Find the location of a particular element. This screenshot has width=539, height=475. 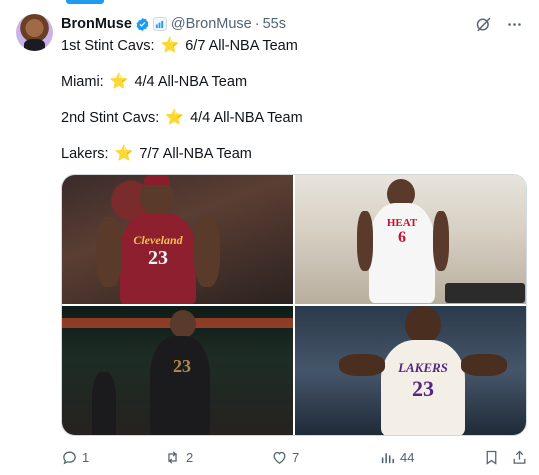

tweet-line: 1st Stint Cavs: ⭐ 6/7 All-NBA Team is located at coordinates (281, 46).